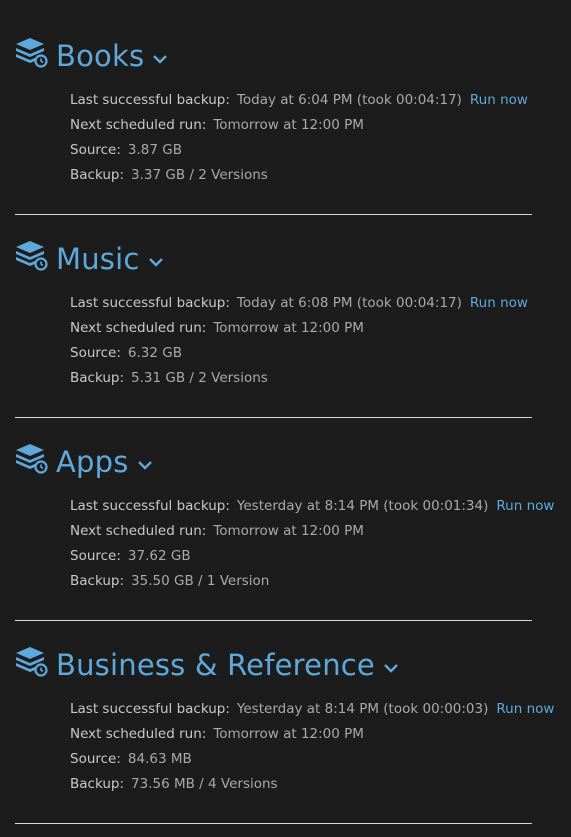 This screenshot has height=837, width=571. I want to click on last-backup-value: Today at 6:04 PM (took 00:04:17), so click(349, 100).